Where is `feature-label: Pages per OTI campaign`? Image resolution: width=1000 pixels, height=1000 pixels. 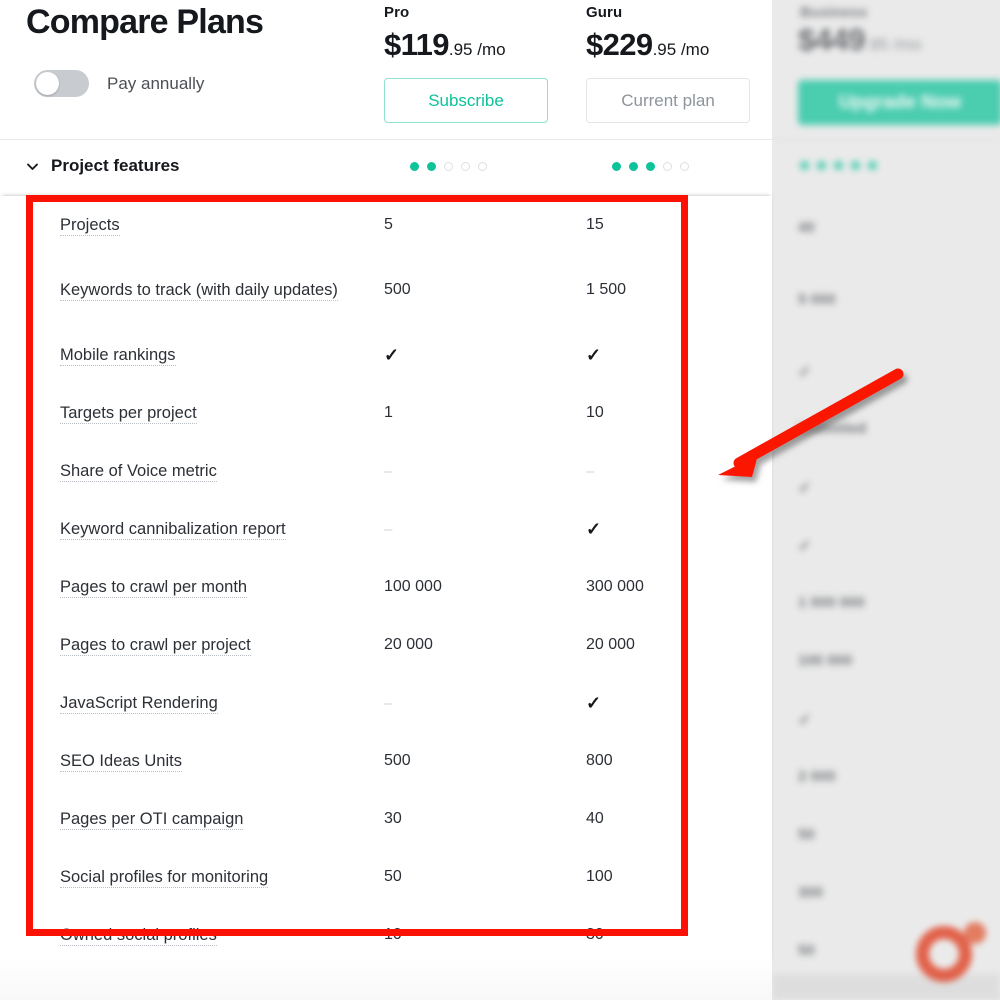
feature-label: Pages per OTI campaign is located at coordinates (215, 819).